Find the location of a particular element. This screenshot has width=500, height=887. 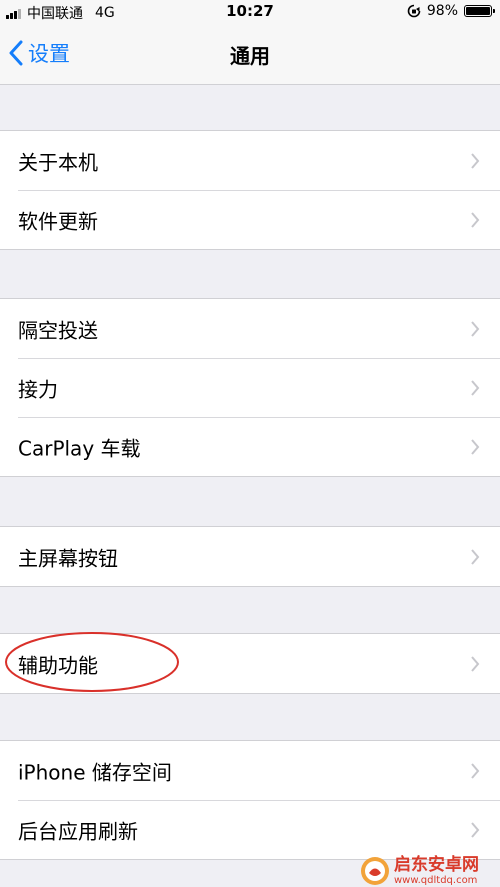

list-item-handoff: 接力 is located at coordinates (250, 387).